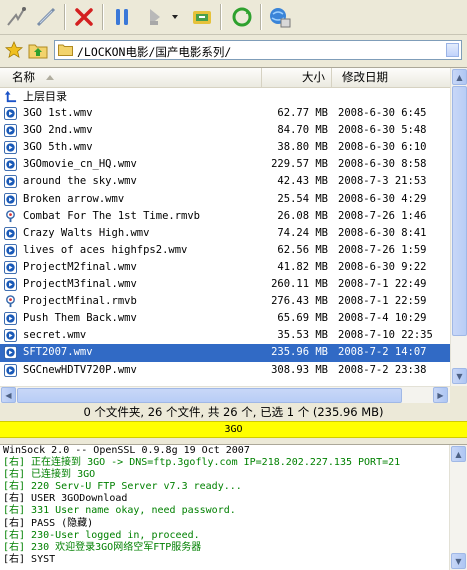 The image size is (467, 570). What do you see at coordinates (459, 376) in the screenshot?
I see `scroll-down-button: ▼` at bounding box center [459, 376].